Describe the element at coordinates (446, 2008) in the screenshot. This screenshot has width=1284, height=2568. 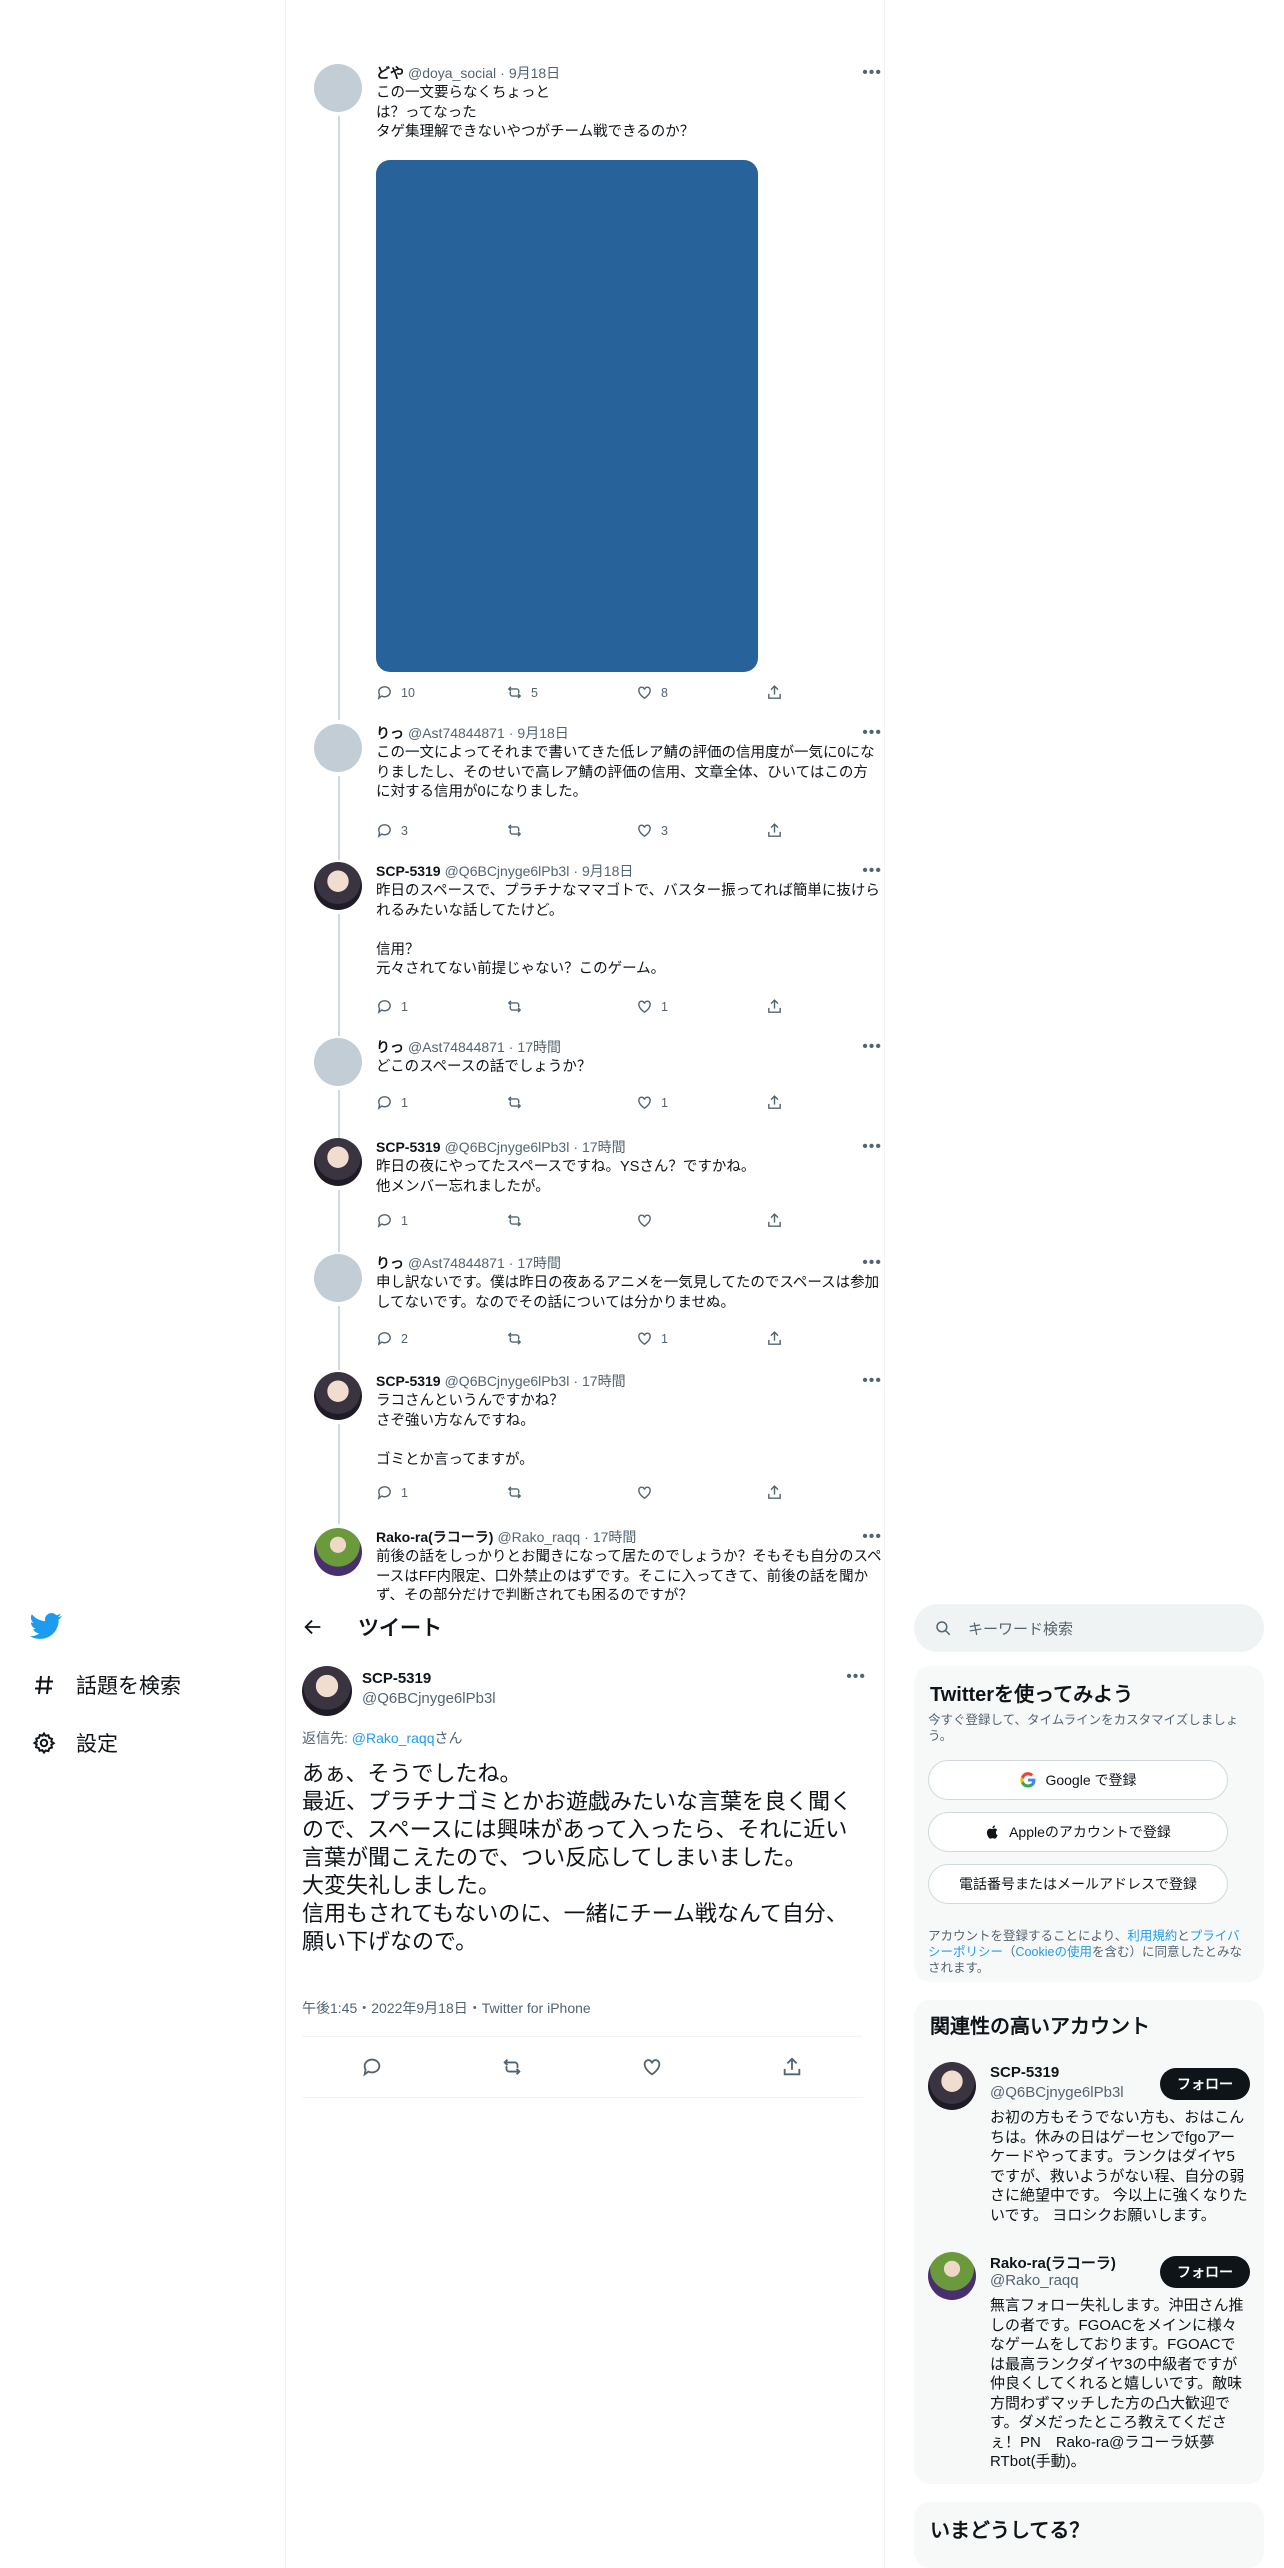
I see `tweet-timestamp: 午後1:45・2022年9月18日・Twitter for iPhone` at that location.